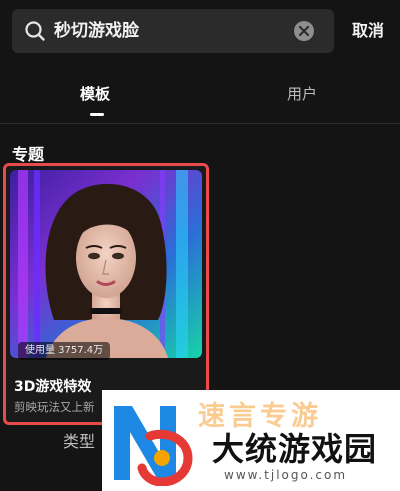 The image size is (400, 491). Describe the element at coordinates (79, 441) in the screenshot. I see `type-section-label: 类型` at that location.